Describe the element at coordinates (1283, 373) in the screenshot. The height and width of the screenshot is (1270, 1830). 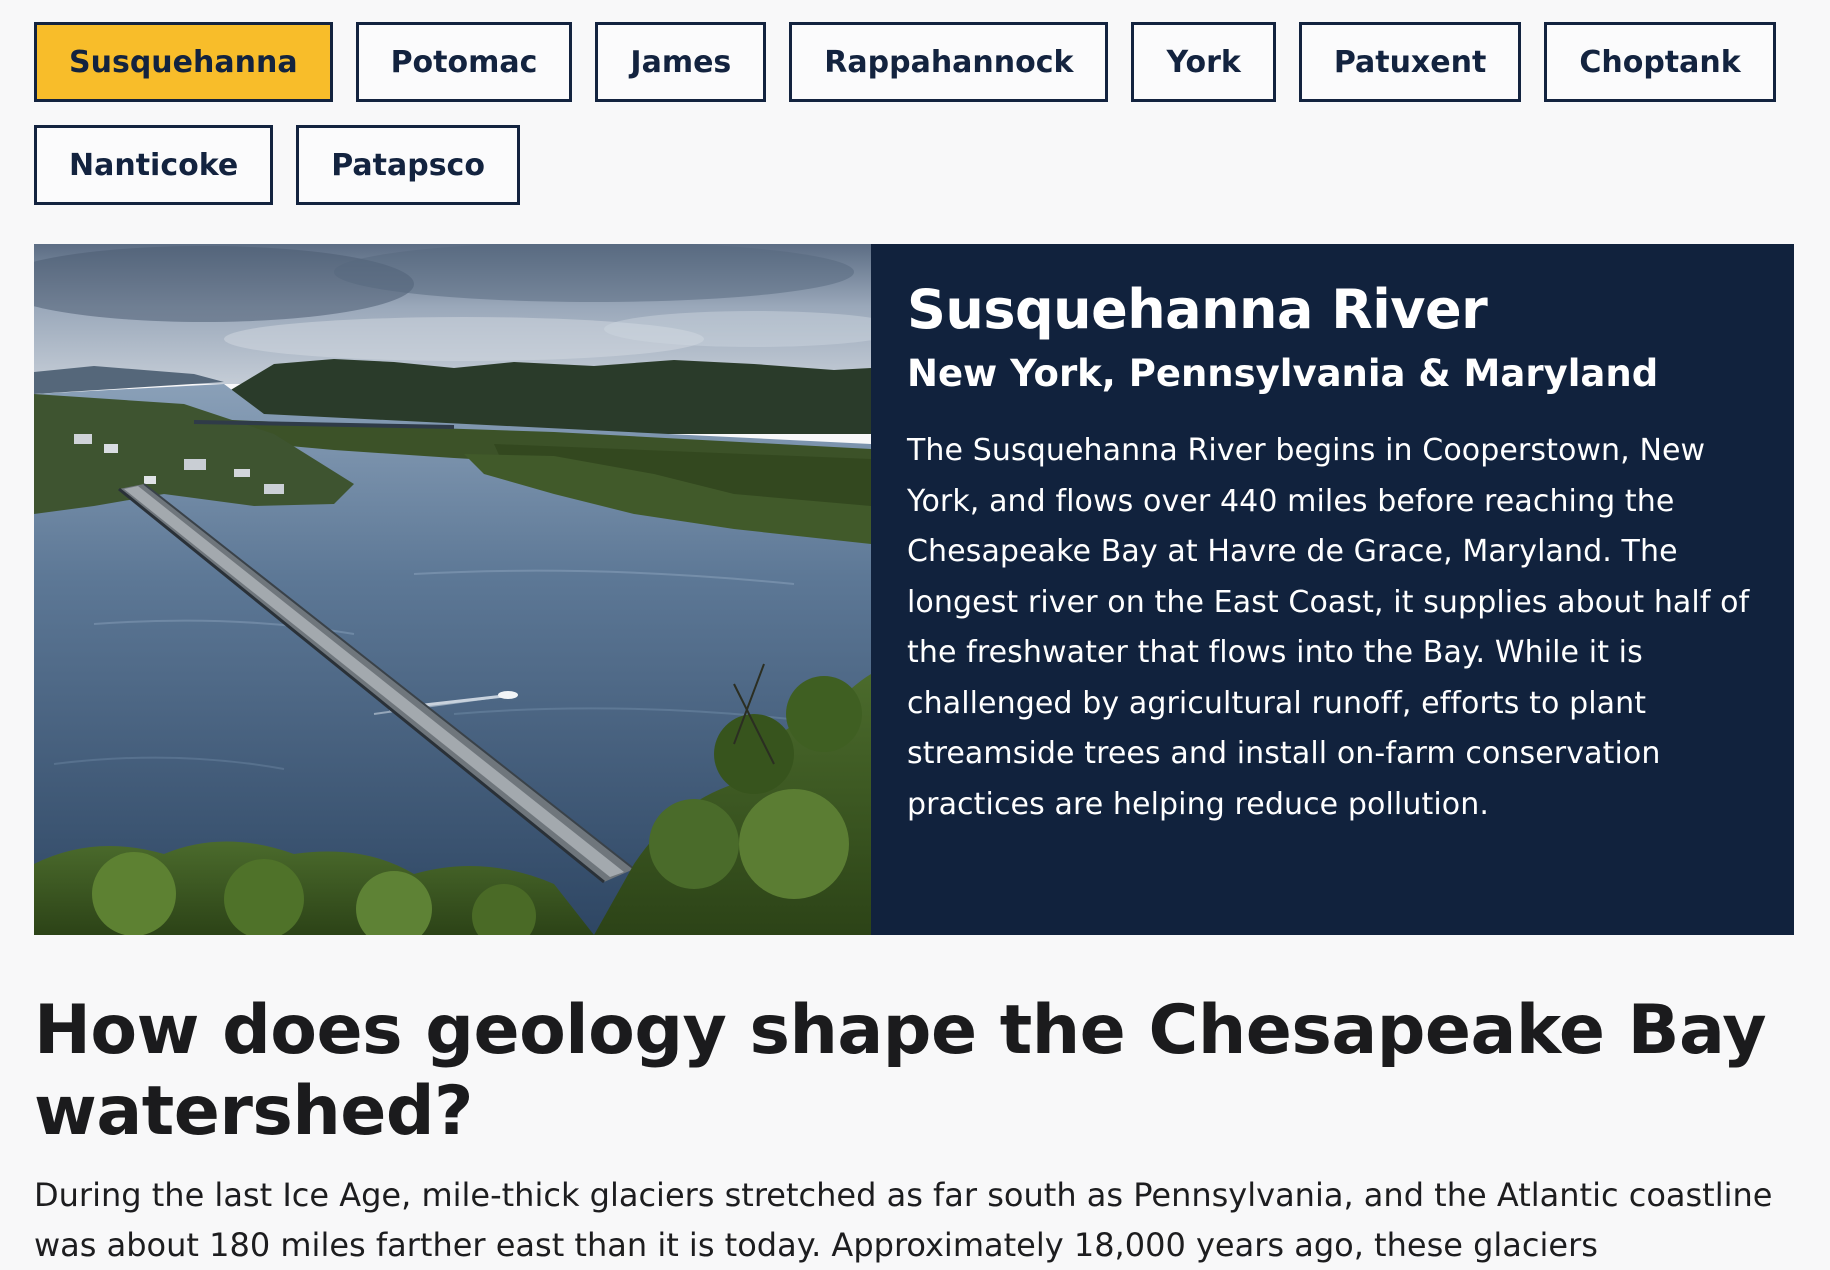
I see `river-states: New York, Pennsylvania & Maryland` at that location.